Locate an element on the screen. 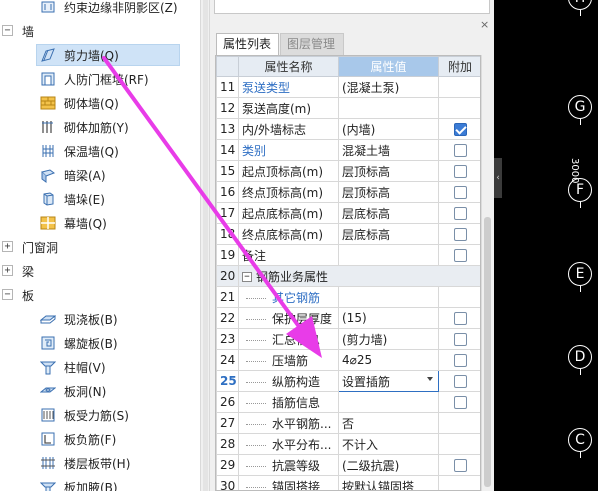 Image resolution: width=598 pixels, height=491 pixels. property-name: 起点顶标高(m) is located at coordinates (288, 171).